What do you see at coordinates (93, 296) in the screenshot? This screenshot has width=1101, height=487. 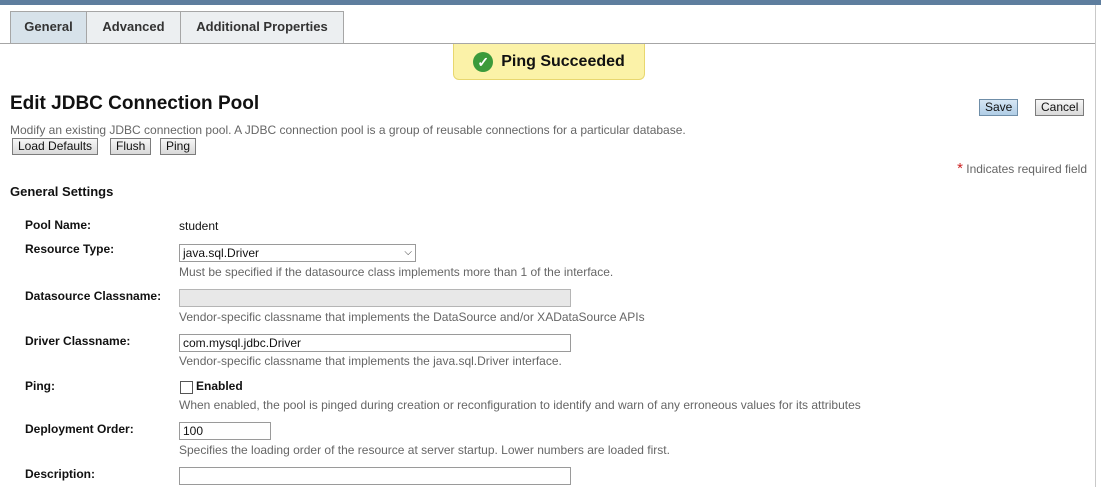 I see `datasource-classname-label: Datasource Classname:` at bounding box center [93, 296].